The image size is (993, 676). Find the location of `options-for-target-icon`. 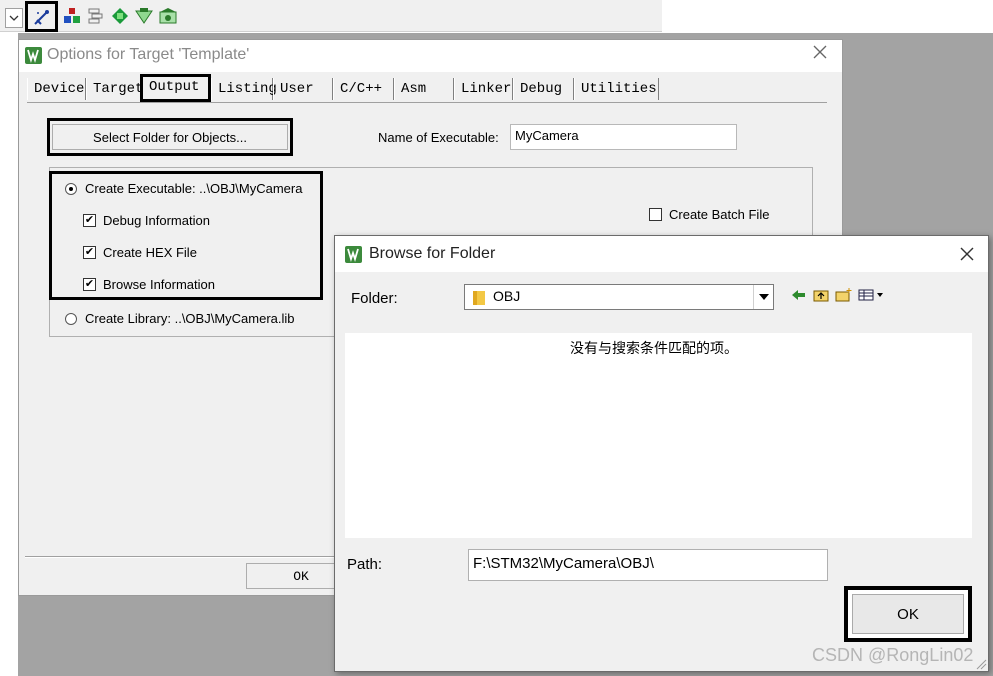

options-for-target-icon is located at coordinates (41, 17).